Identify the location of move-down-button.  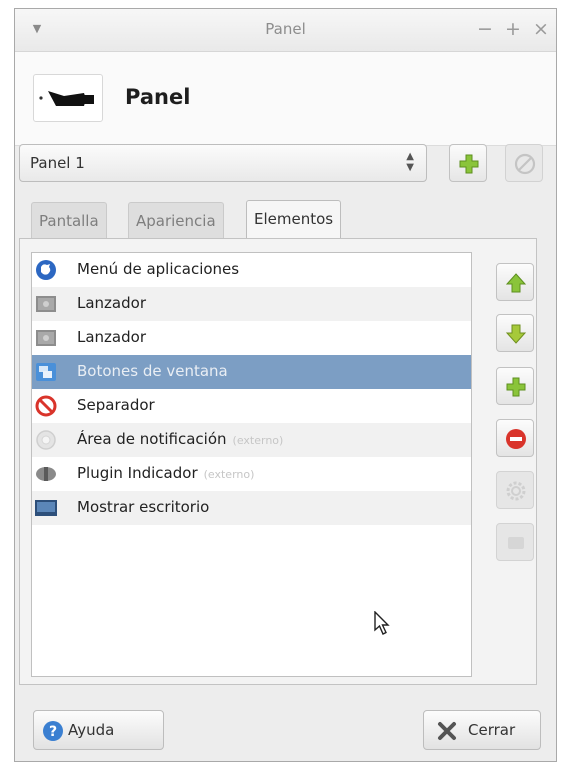
(515, 333).